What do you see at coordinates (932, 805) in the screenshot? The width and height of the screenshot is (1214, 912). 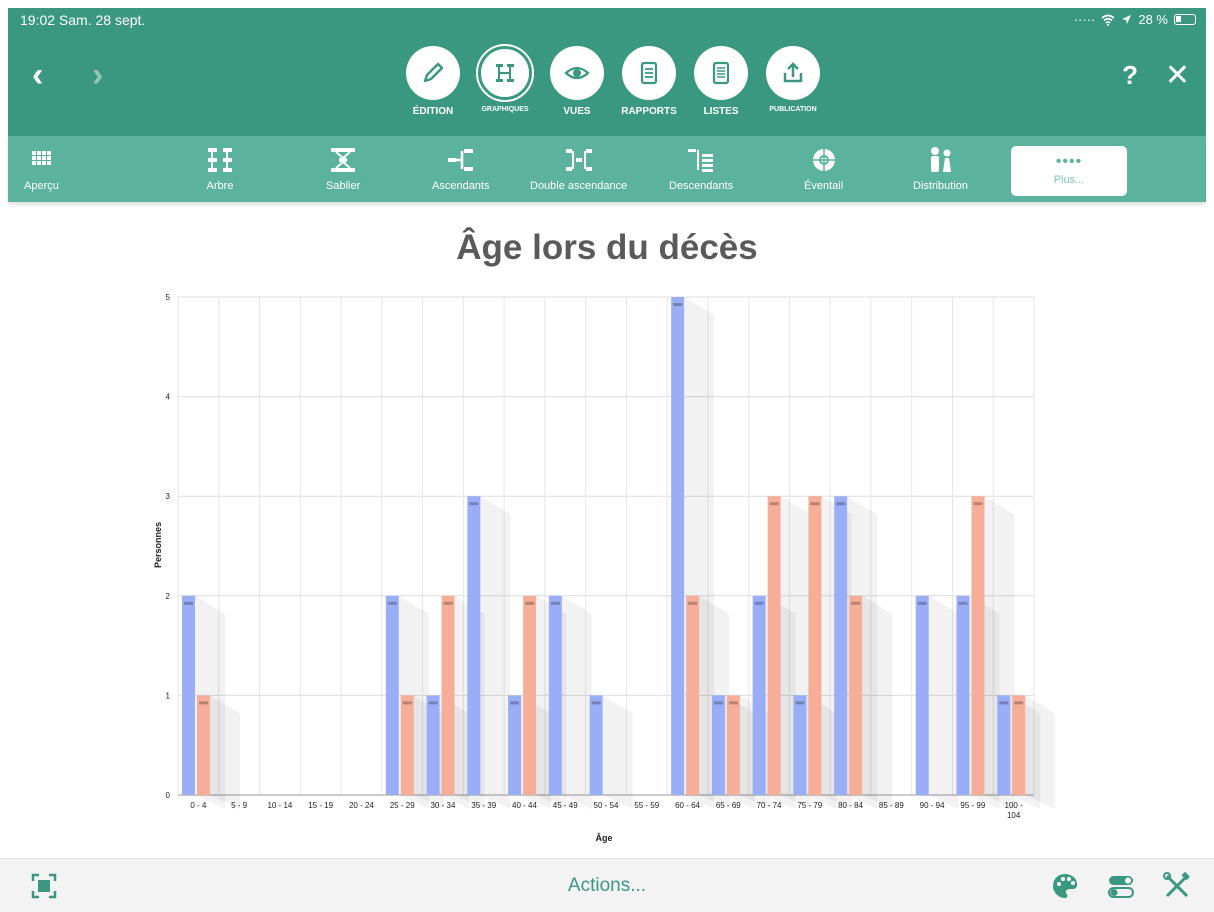 I see `x-tick-label: 90 - 94` at bounding box center [932, 805].